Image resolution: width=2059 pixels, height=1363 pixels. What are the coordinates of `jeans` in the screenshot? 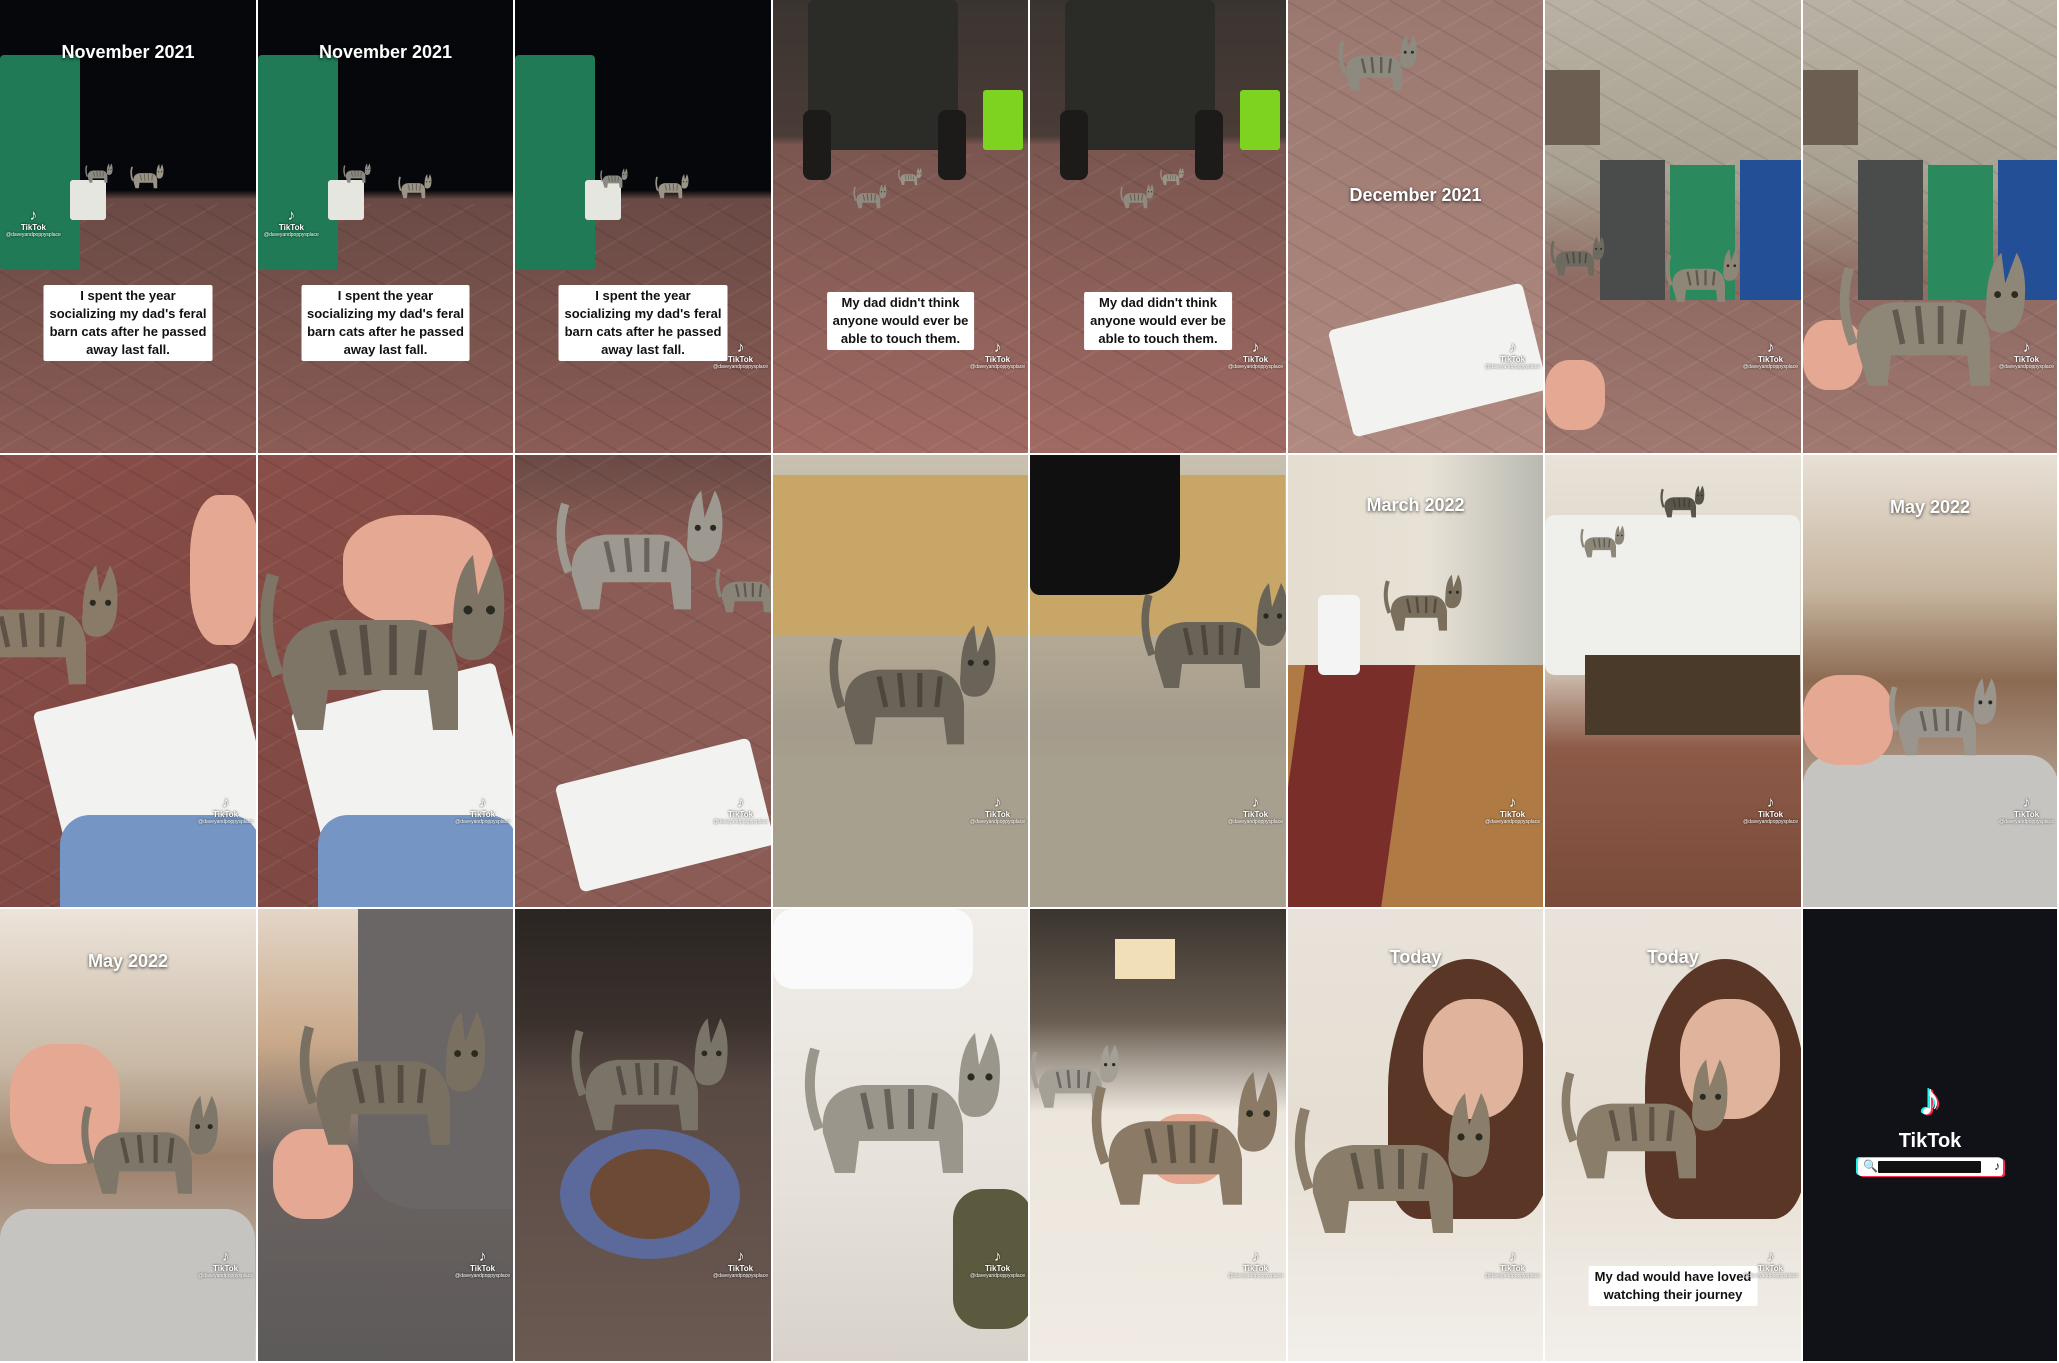 It's located at (415, 861).